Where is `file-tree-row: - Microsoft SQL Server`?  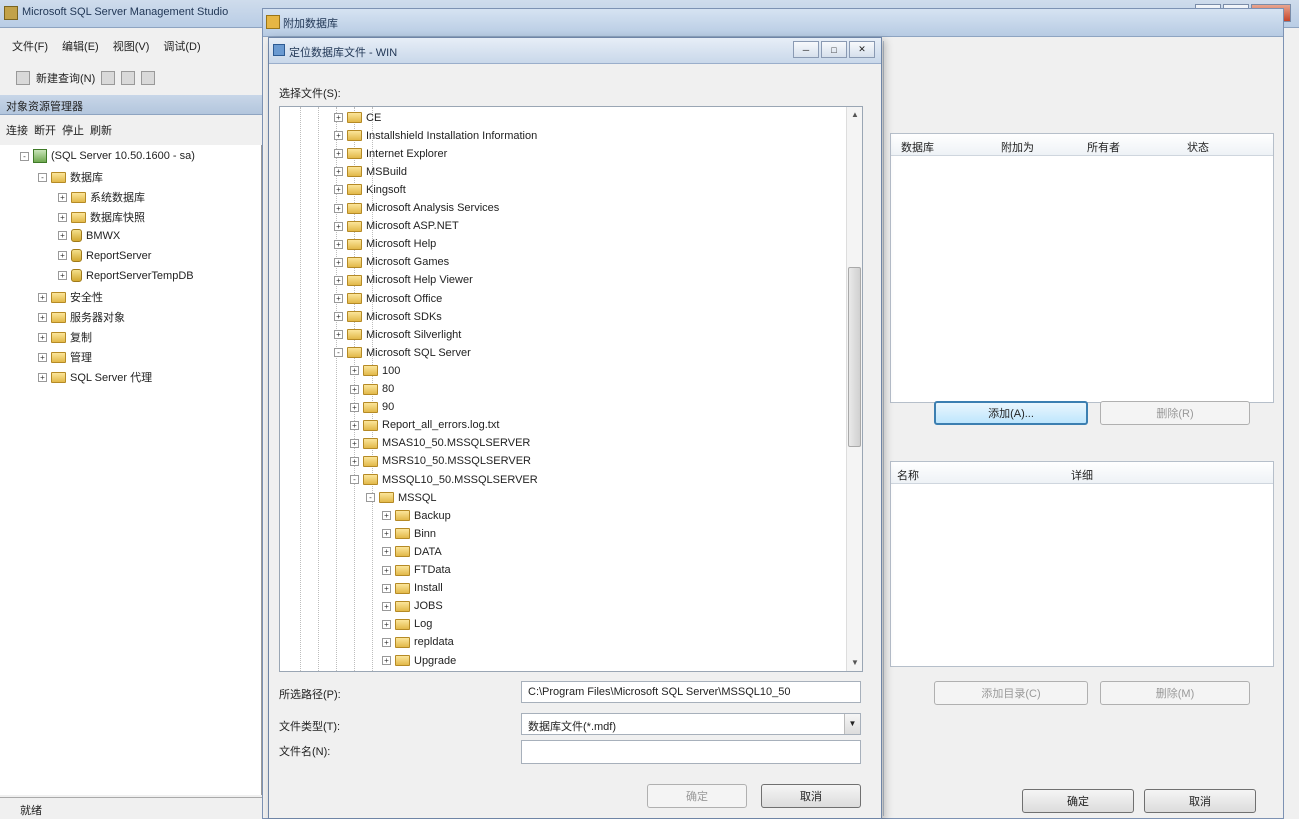 file-tree-row: - Microsoft SQL Server is located at coordinates (402, 352).